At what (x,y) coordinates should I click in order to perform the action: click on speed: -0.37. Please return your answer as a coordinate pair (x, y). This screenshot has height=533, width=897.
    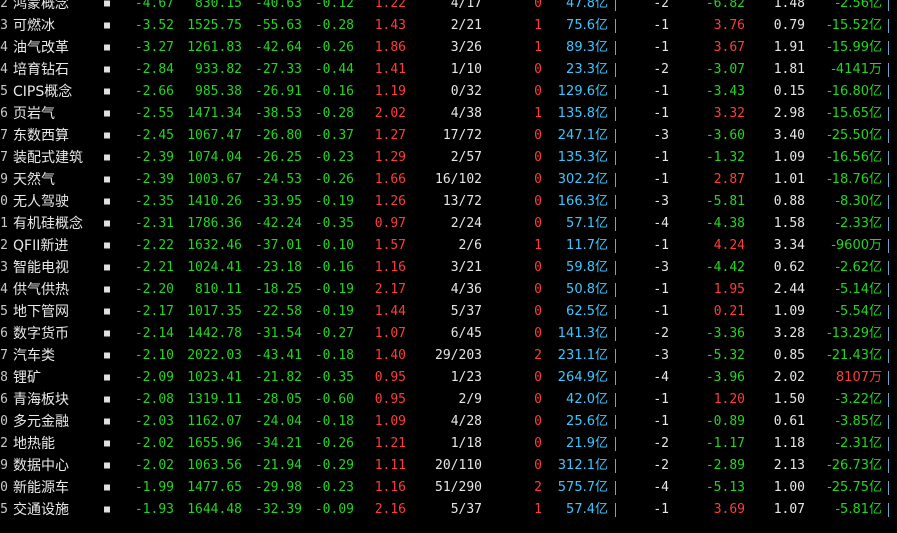
    Looking at the image, I should click on (334, 135).